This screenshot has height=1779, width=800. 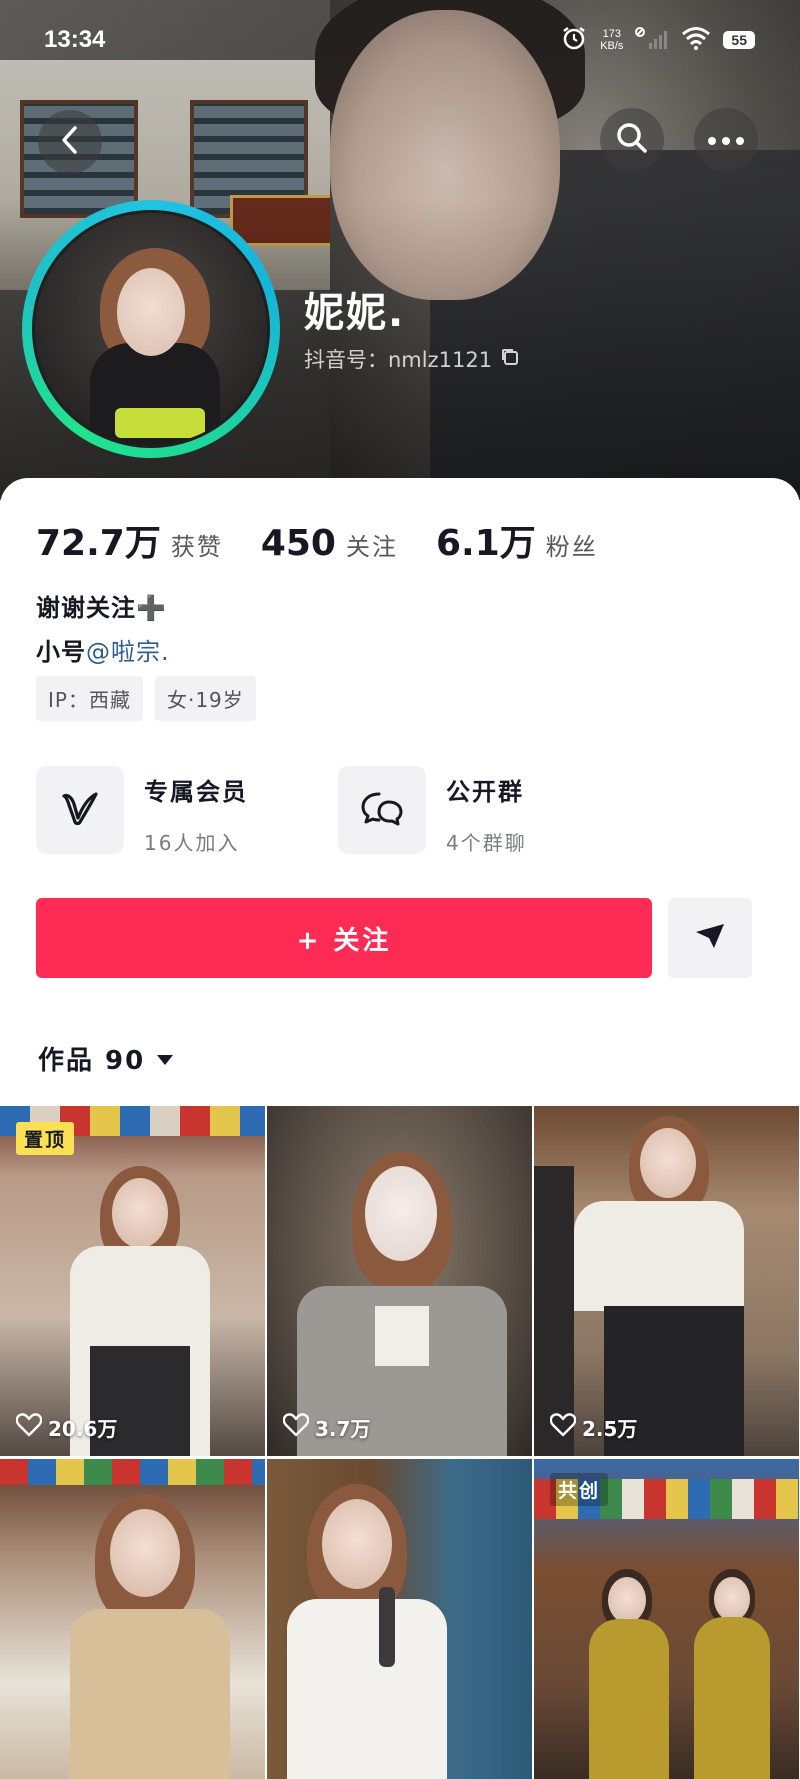 I want to click on back-button, so click(x=70, y=142).